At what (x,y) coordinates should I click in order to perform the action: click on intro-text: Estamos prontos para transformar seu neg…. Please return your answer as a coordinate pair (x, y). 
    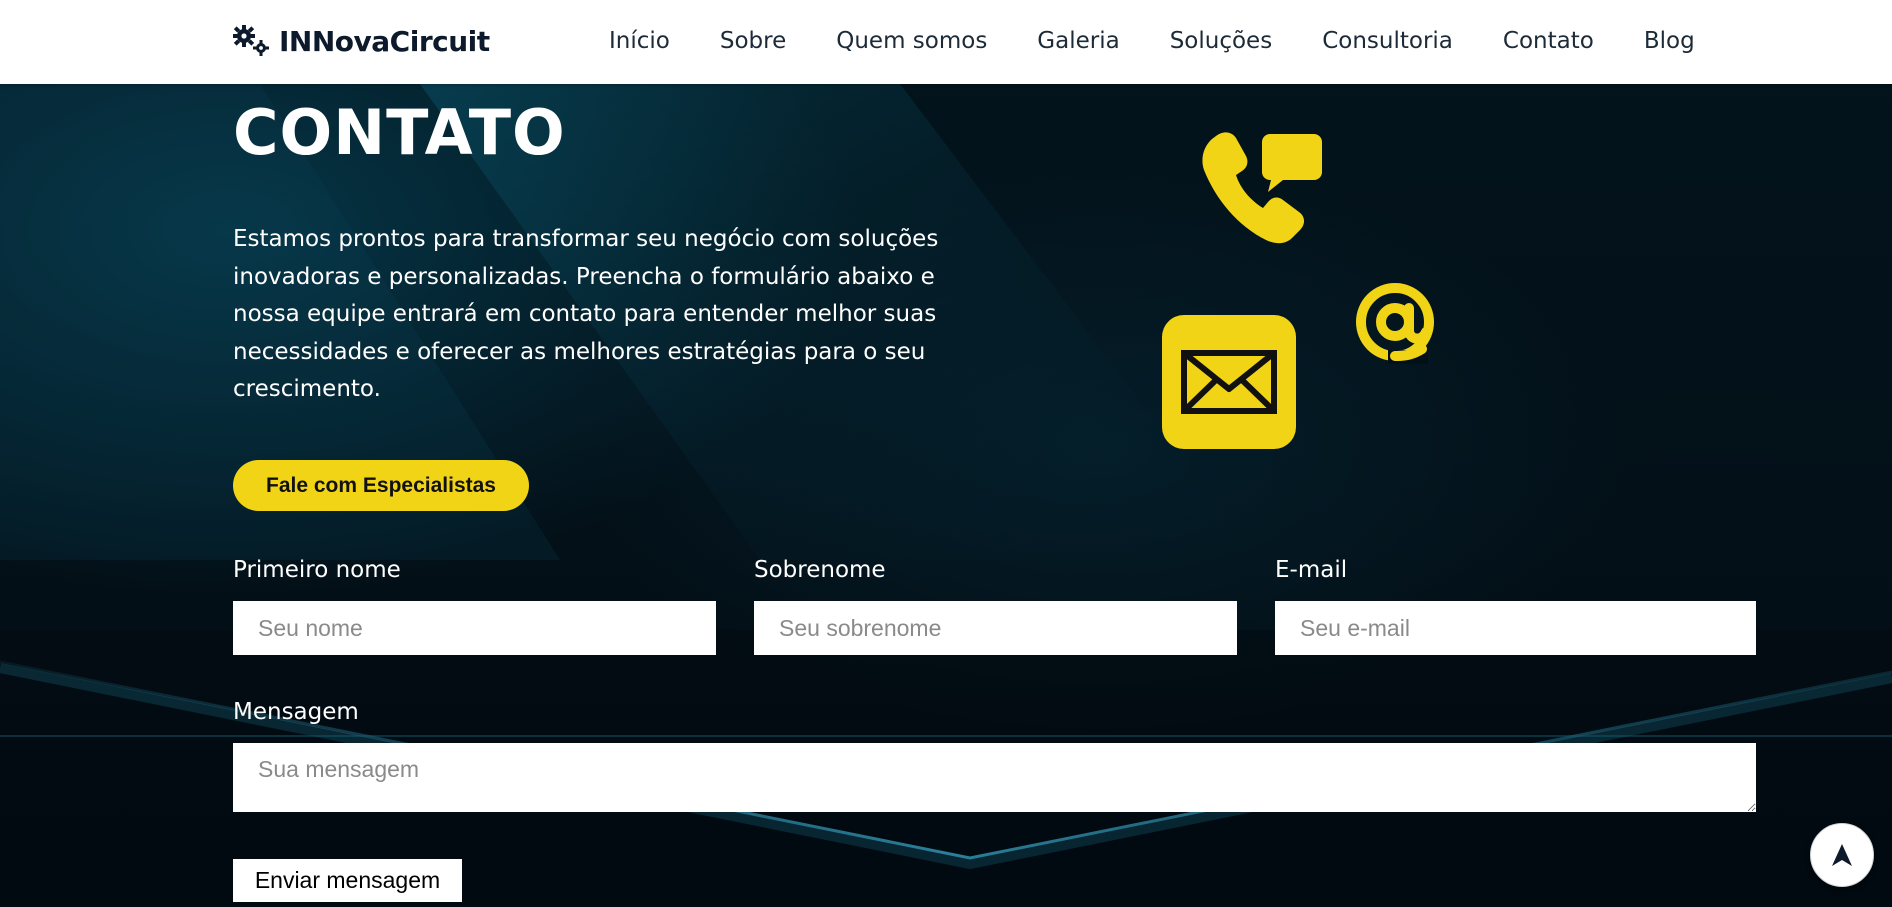
    Looking at the image, I should click on (586, 314).